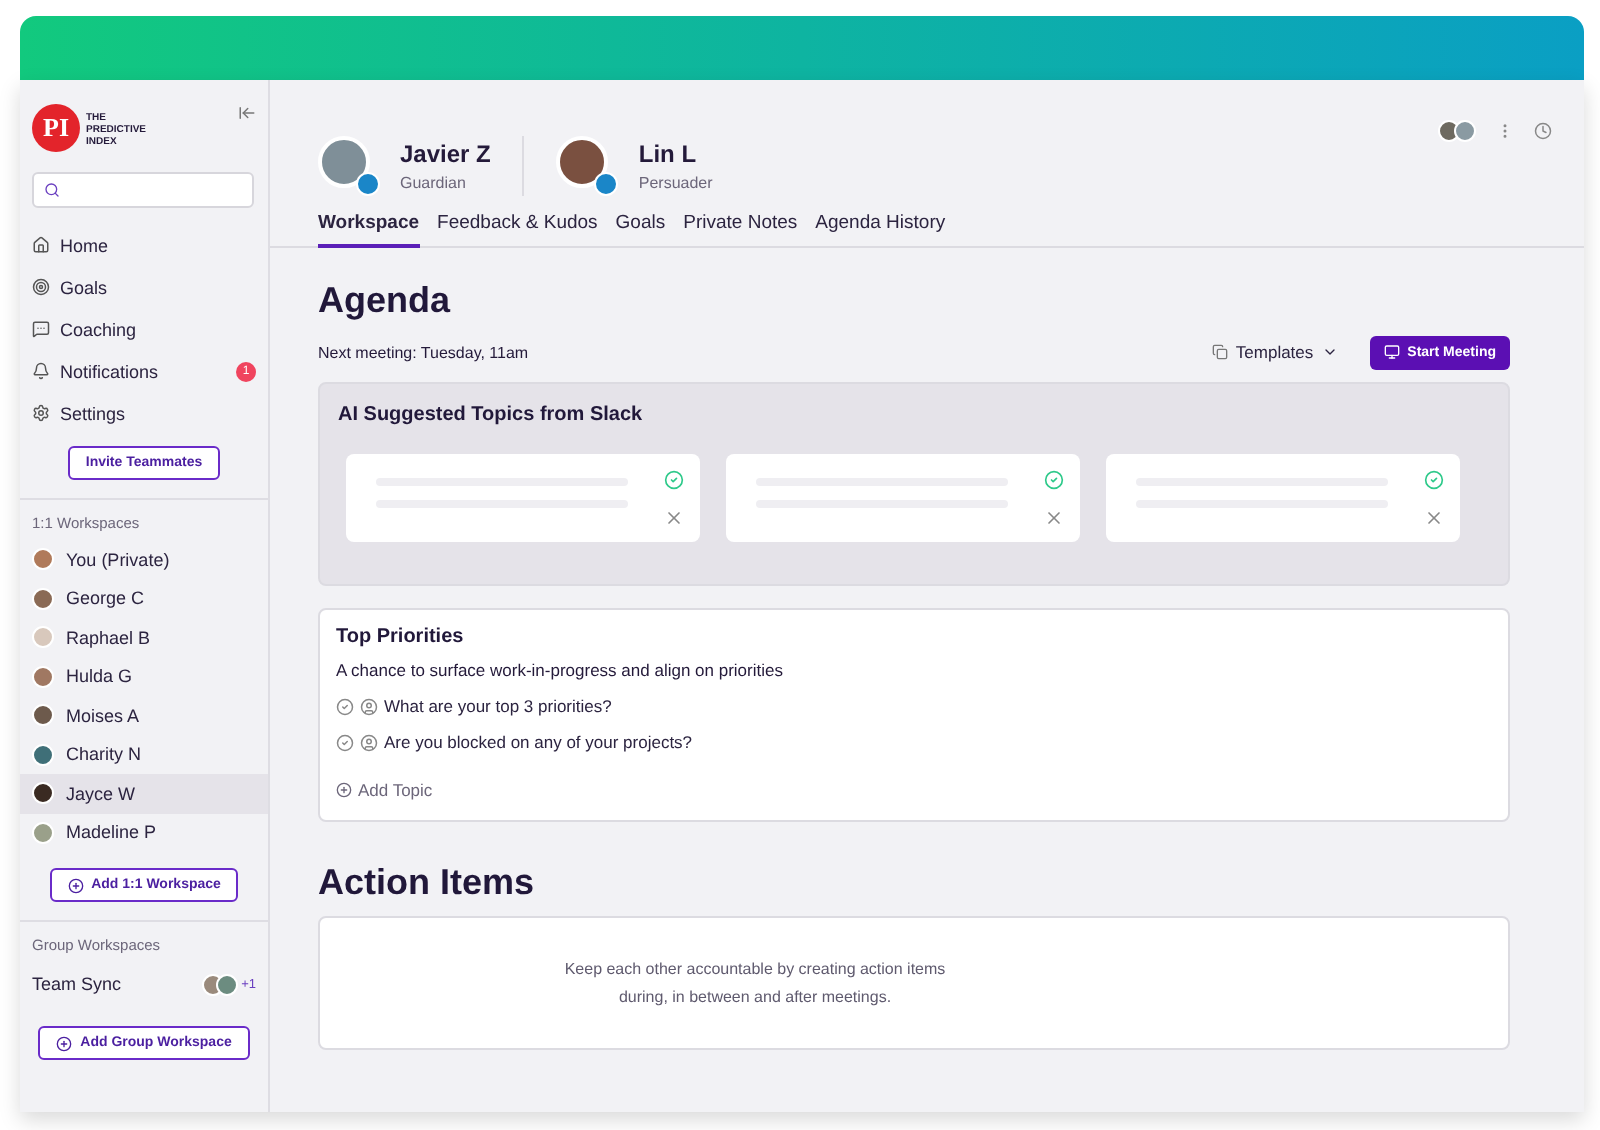  Describe the element at coordinates (517, 230) in the screenshot. I see `tab: Feedback & Kudos` at that location.